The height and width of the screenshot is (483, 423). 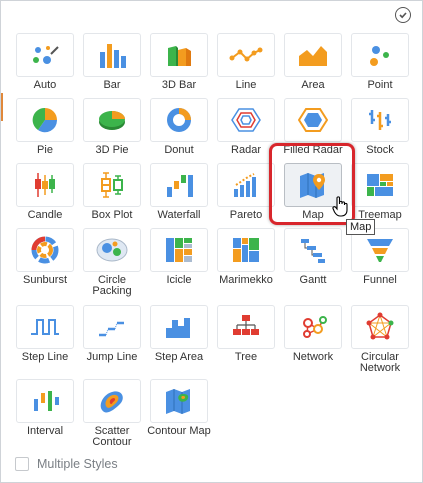 I want to click on waterfall-chart-icon, so click(x=179, y=185).